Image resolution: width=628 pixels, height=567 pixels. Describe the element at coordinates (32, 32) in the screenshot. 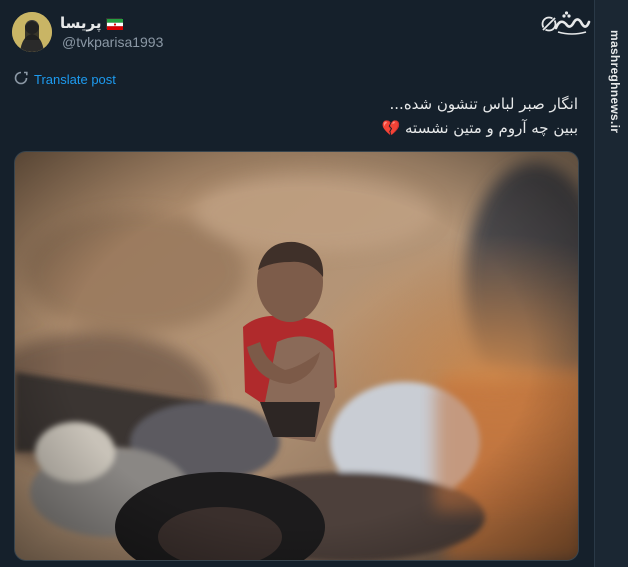

I see `avatar` at that location.